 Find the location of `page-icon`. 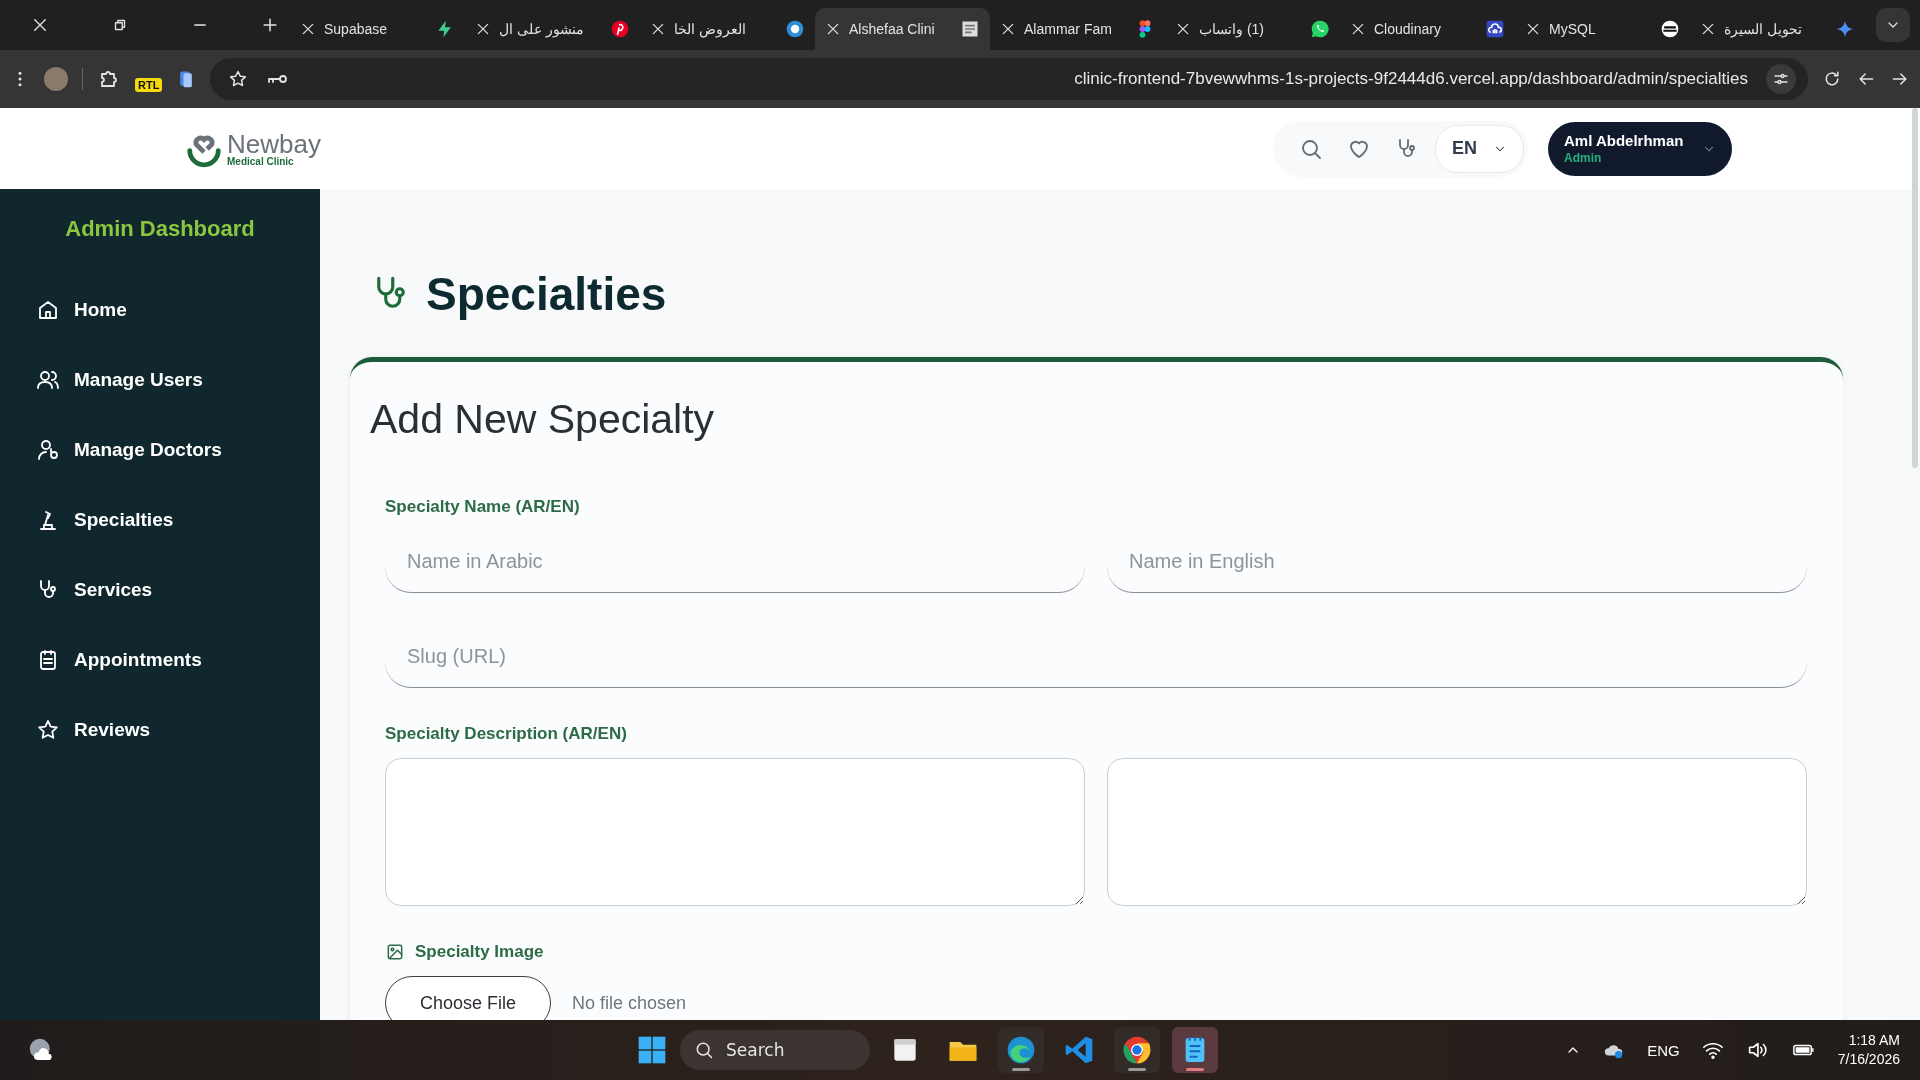

page-icon is located at coordinates (970, 29).